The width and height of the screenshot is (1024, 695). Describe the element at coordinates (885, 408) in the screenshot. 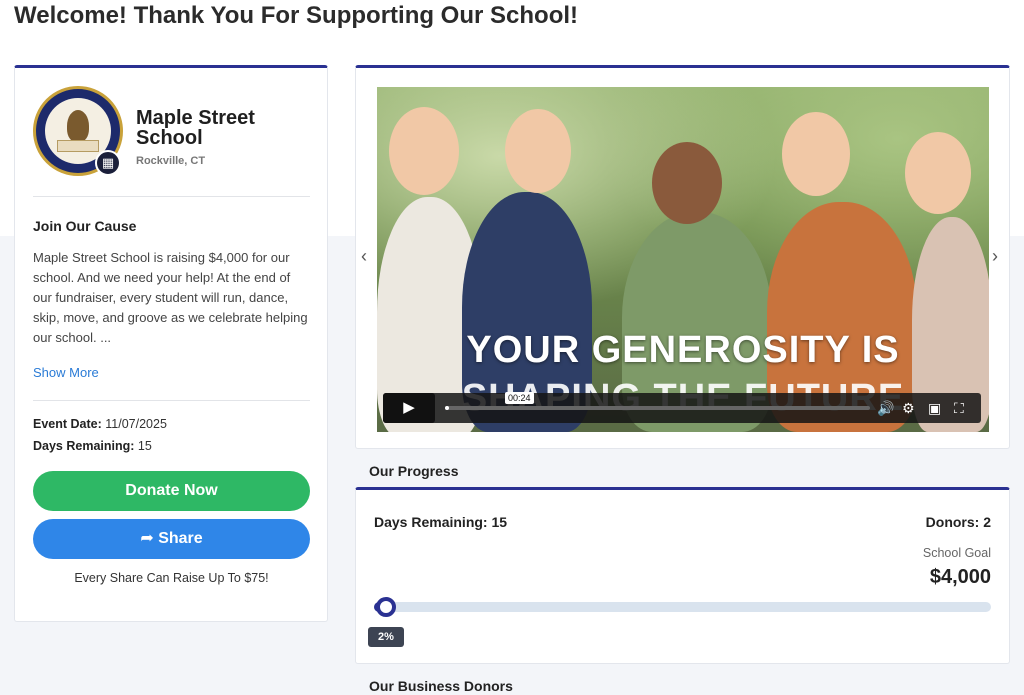

I see `volume-icon: 🔊` at that location.